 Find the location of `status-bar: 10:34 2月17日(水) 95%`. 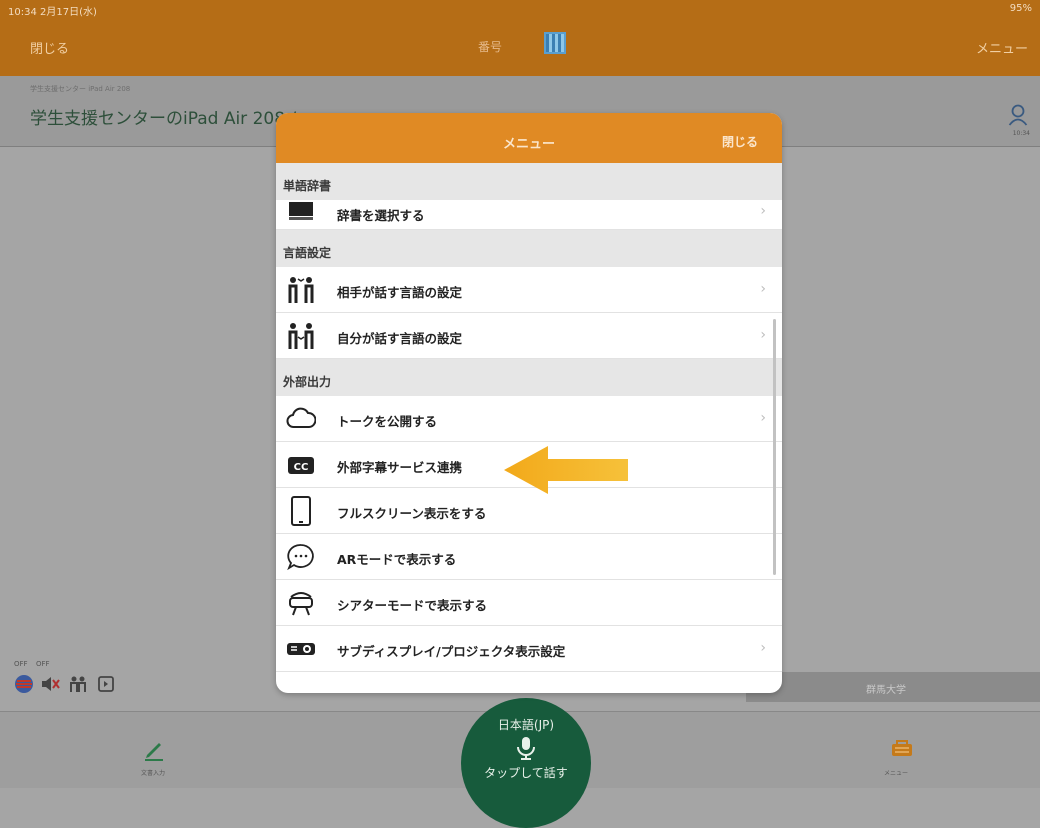

status-bar: 10:34 2月17日(水) 95% is located at coordinates (520, 9).